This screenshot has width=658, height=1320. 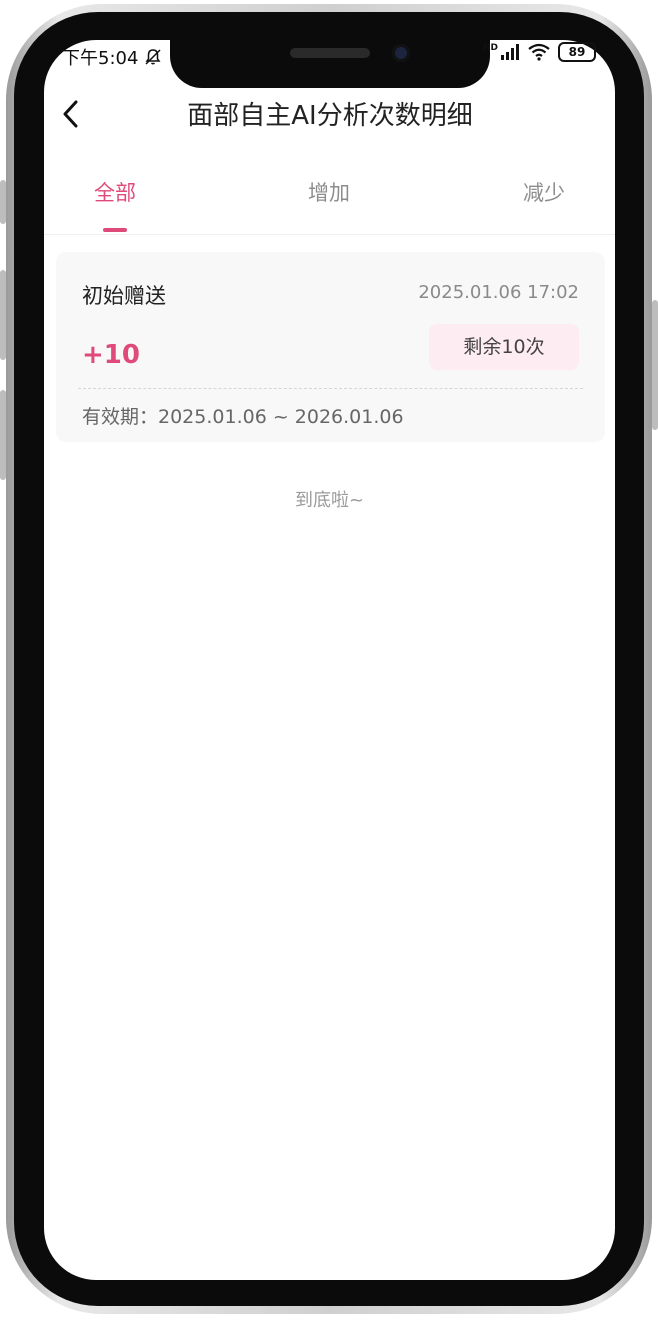 I want to click on battery-level: 89, so click(x=577, y=52).